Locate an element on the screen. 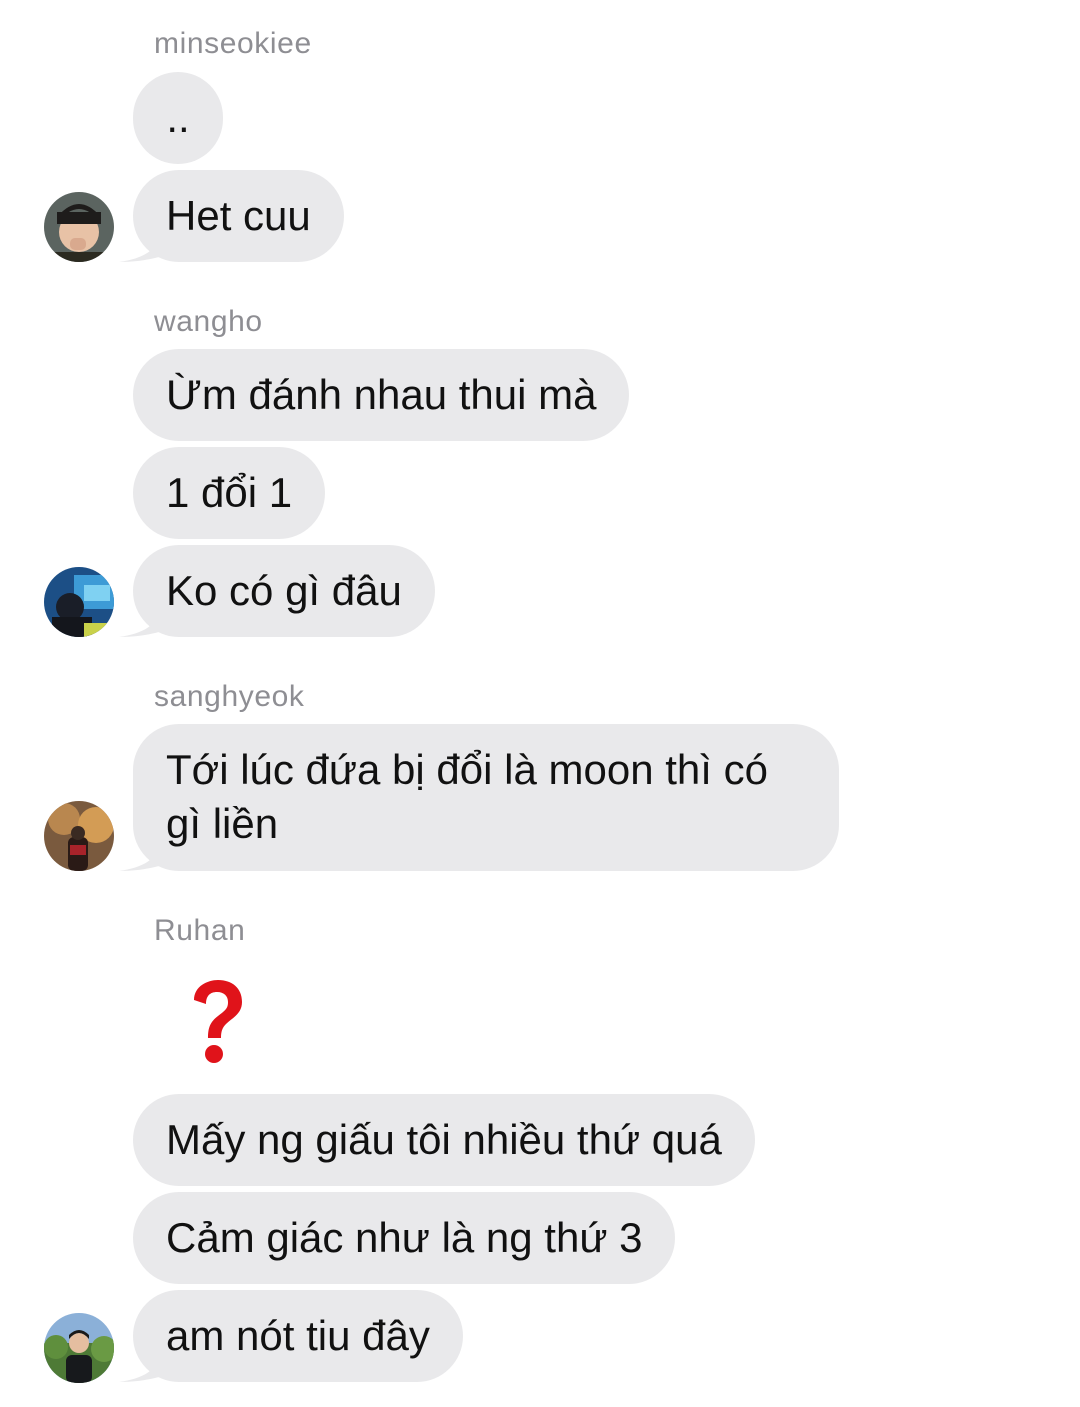 The height and width of the screenshot is (1407, 1080). message-text: Mấy ng giấu tôi nhiều thứ quá is located at coordinates (444, 1139).